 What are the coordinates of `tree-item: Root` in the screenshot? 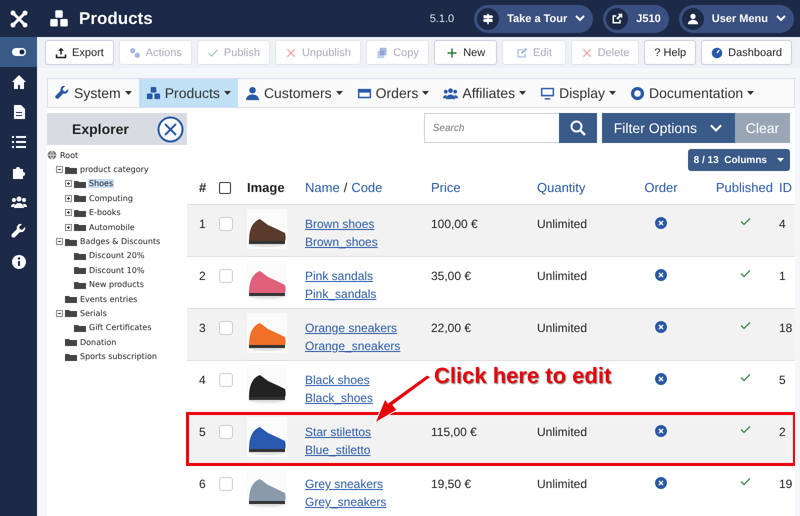 It's located at (69, 155).